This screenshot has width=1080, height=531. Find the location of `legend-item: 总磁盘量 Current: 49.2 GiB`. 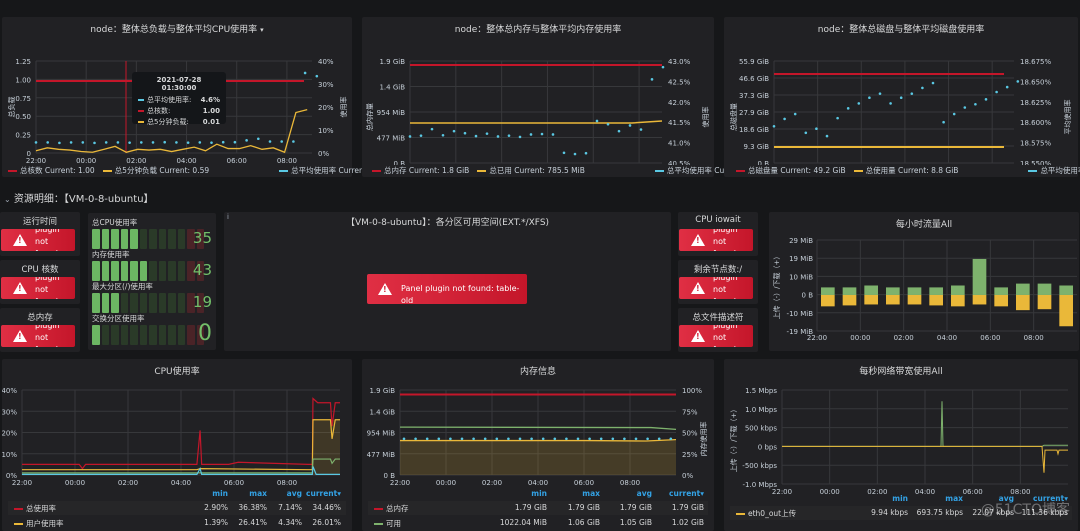

legend-item: 总磁盘量 Current: 49.2 GiB is located at coordinates (791, 170).